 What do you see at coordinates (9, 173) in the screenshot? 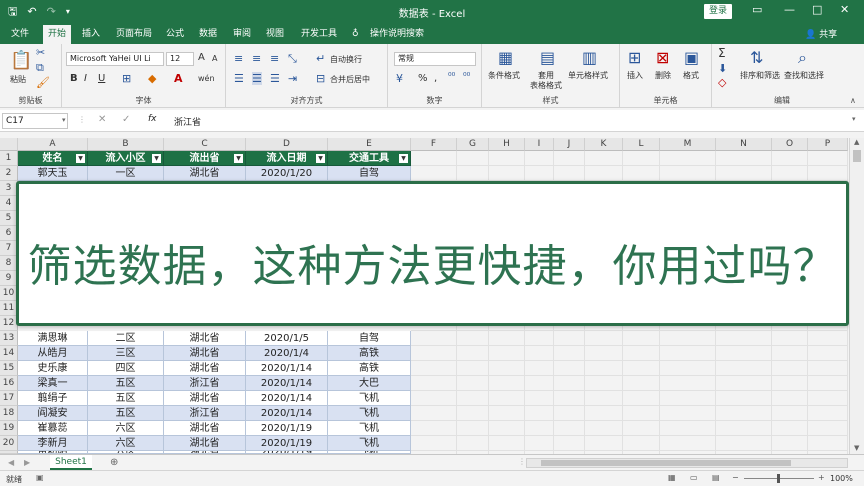
I see `row-header: 2` at bounding box center [9, 173].